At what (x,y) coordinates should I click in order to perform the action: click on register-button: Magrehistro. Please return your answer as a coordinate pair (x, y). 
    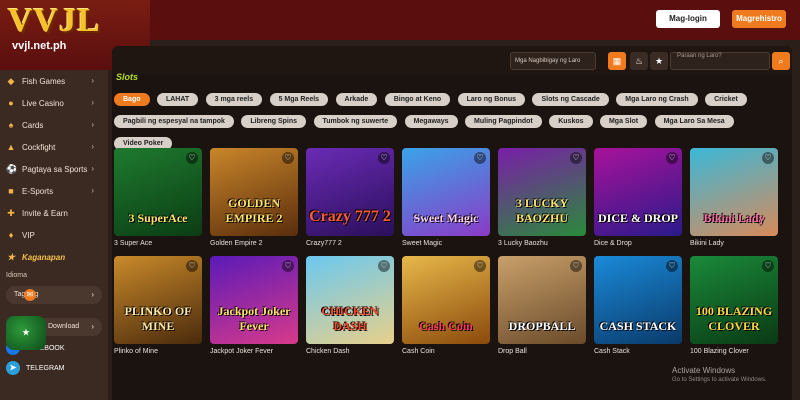
    Looking at the image, I should click on (759, 19).